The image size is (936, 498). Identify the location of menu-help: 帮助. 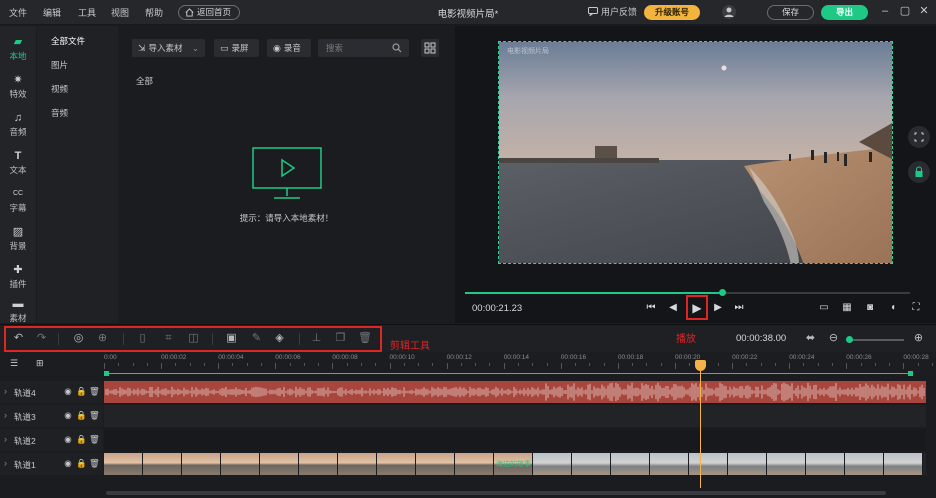
(154, 12).